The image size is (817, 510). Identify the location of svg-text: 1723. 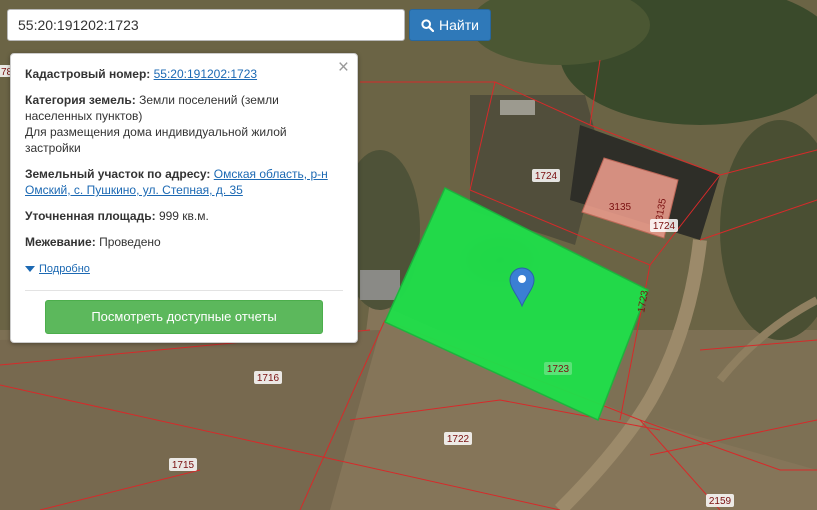
(558, 369).